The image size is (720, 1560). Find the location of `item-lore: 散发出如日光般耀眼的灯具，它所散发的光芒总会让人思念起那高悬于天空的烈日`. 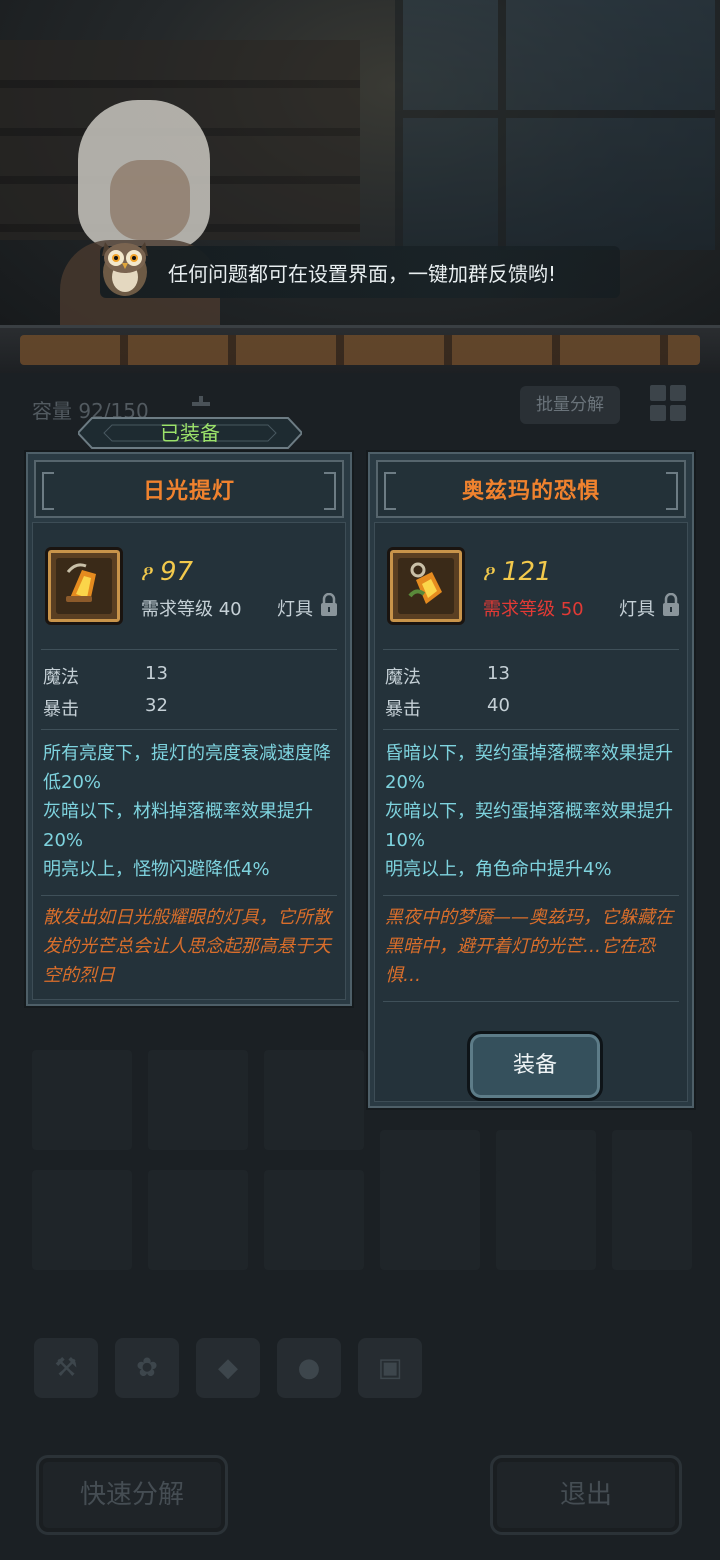

item-lore: 散发出如日光般耀眼的灯具，它所散发的光芒总会让人思念起那高悬于天空的烈日 is located at coordinates (187, 946).